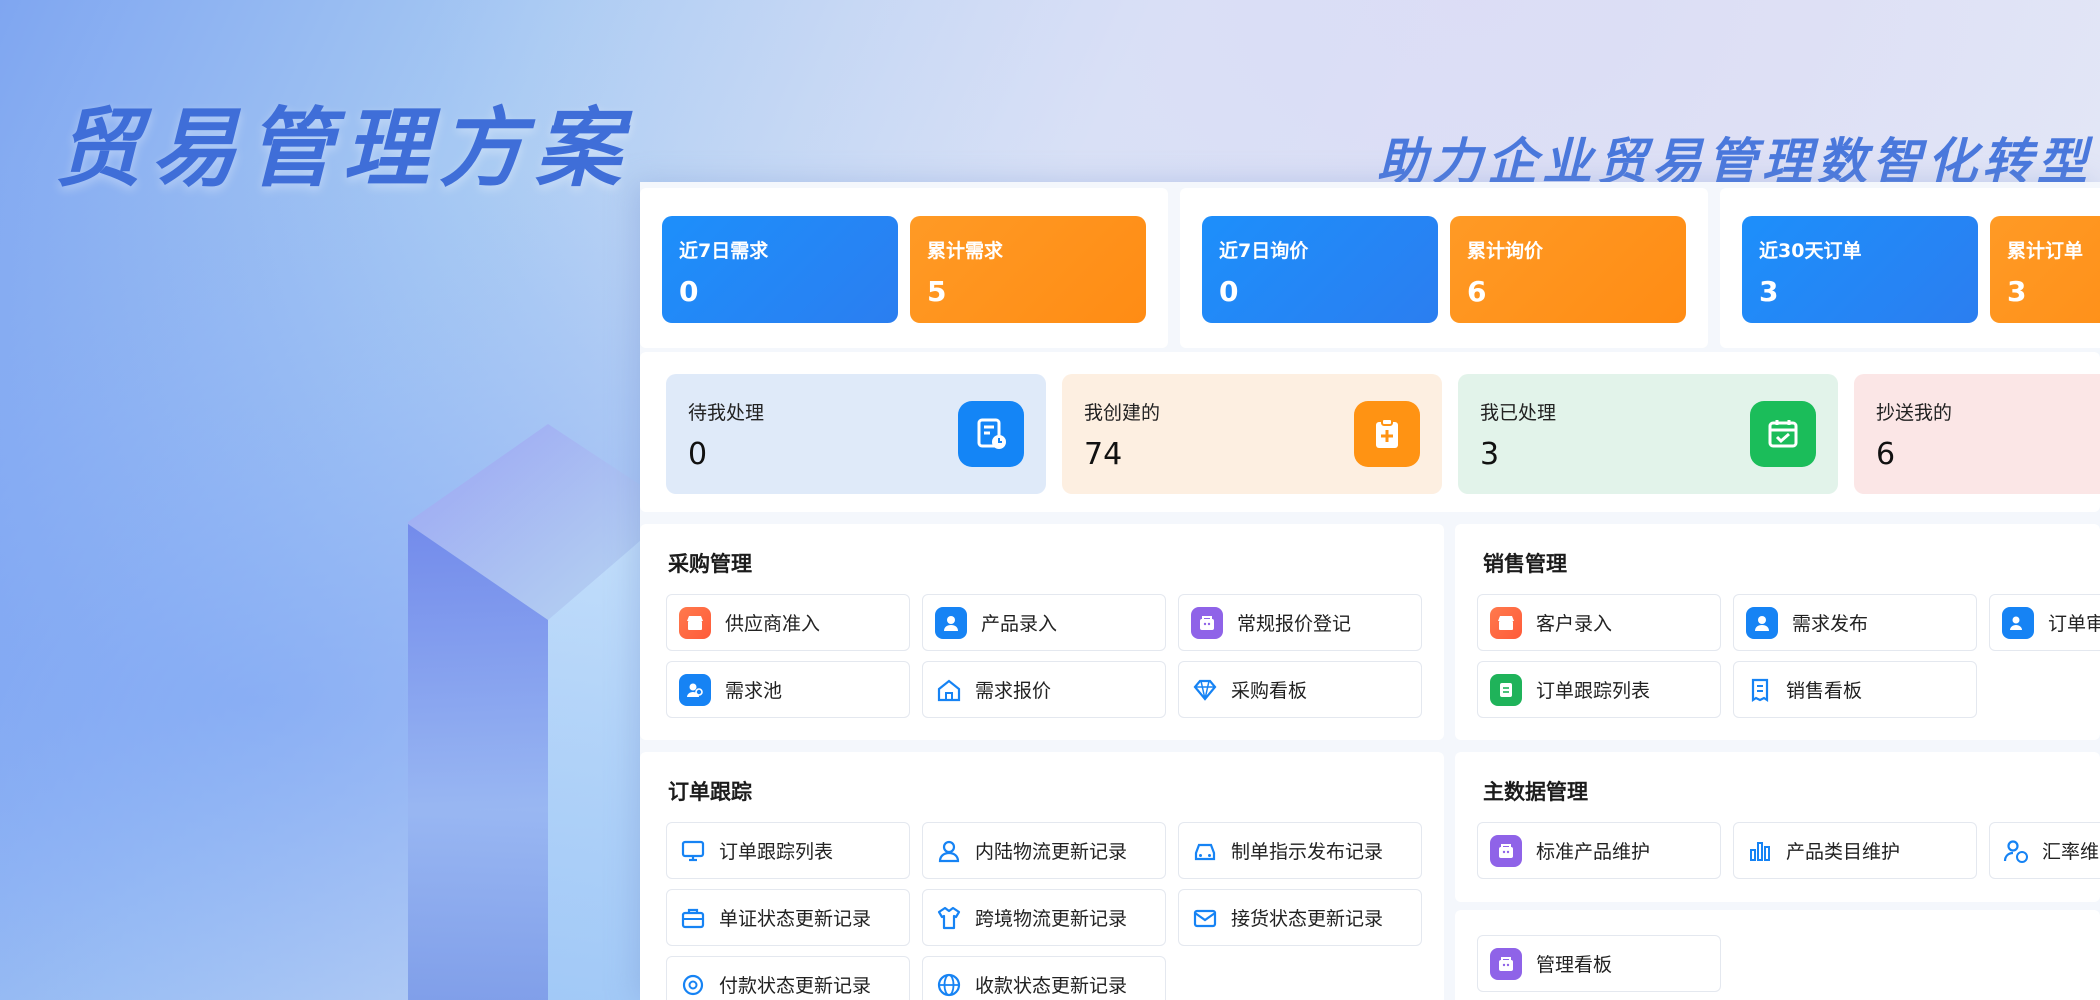  Describe the element at coordinates (1914, 413) in the screenshot. I see `task-label: 抄送我的` at that location.